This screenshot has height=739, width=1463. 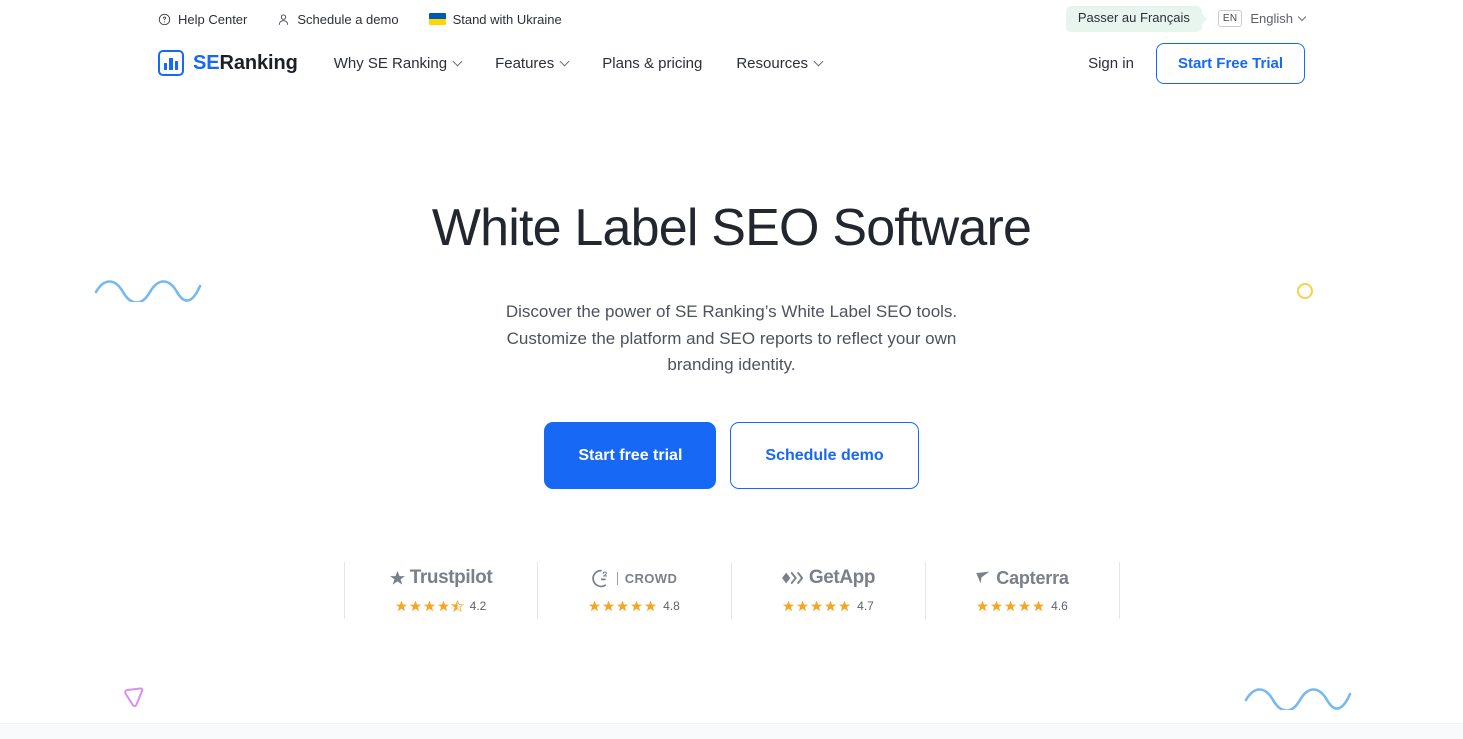 I want to click on nav-item-plans-pricing: Plans & pricing, so click(x=652, y=63).